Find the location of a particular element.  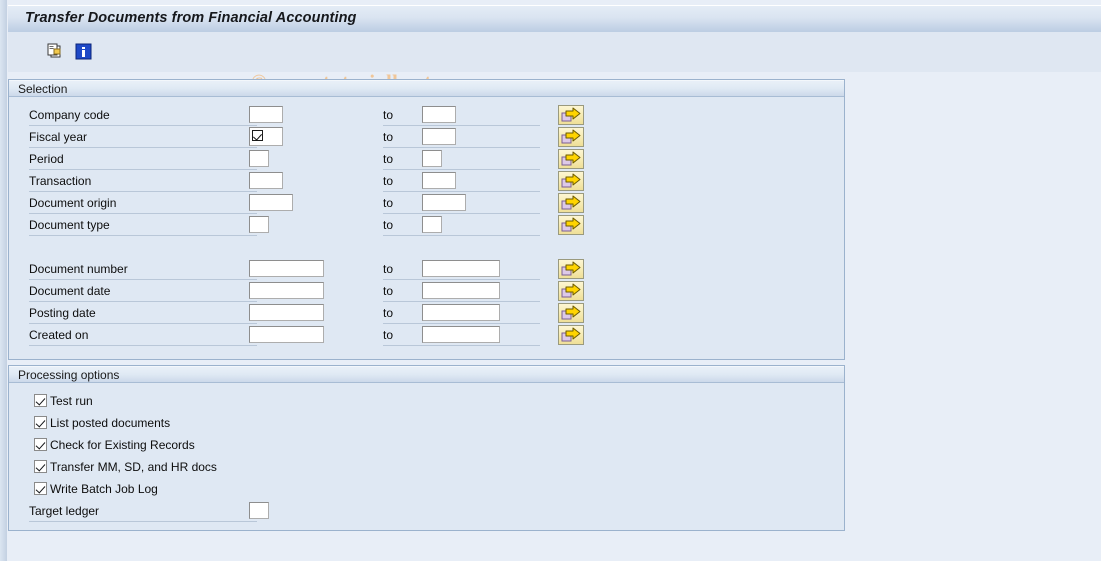

toolbar: © www.tutorialkart.com is located at coordinates (554, 63).